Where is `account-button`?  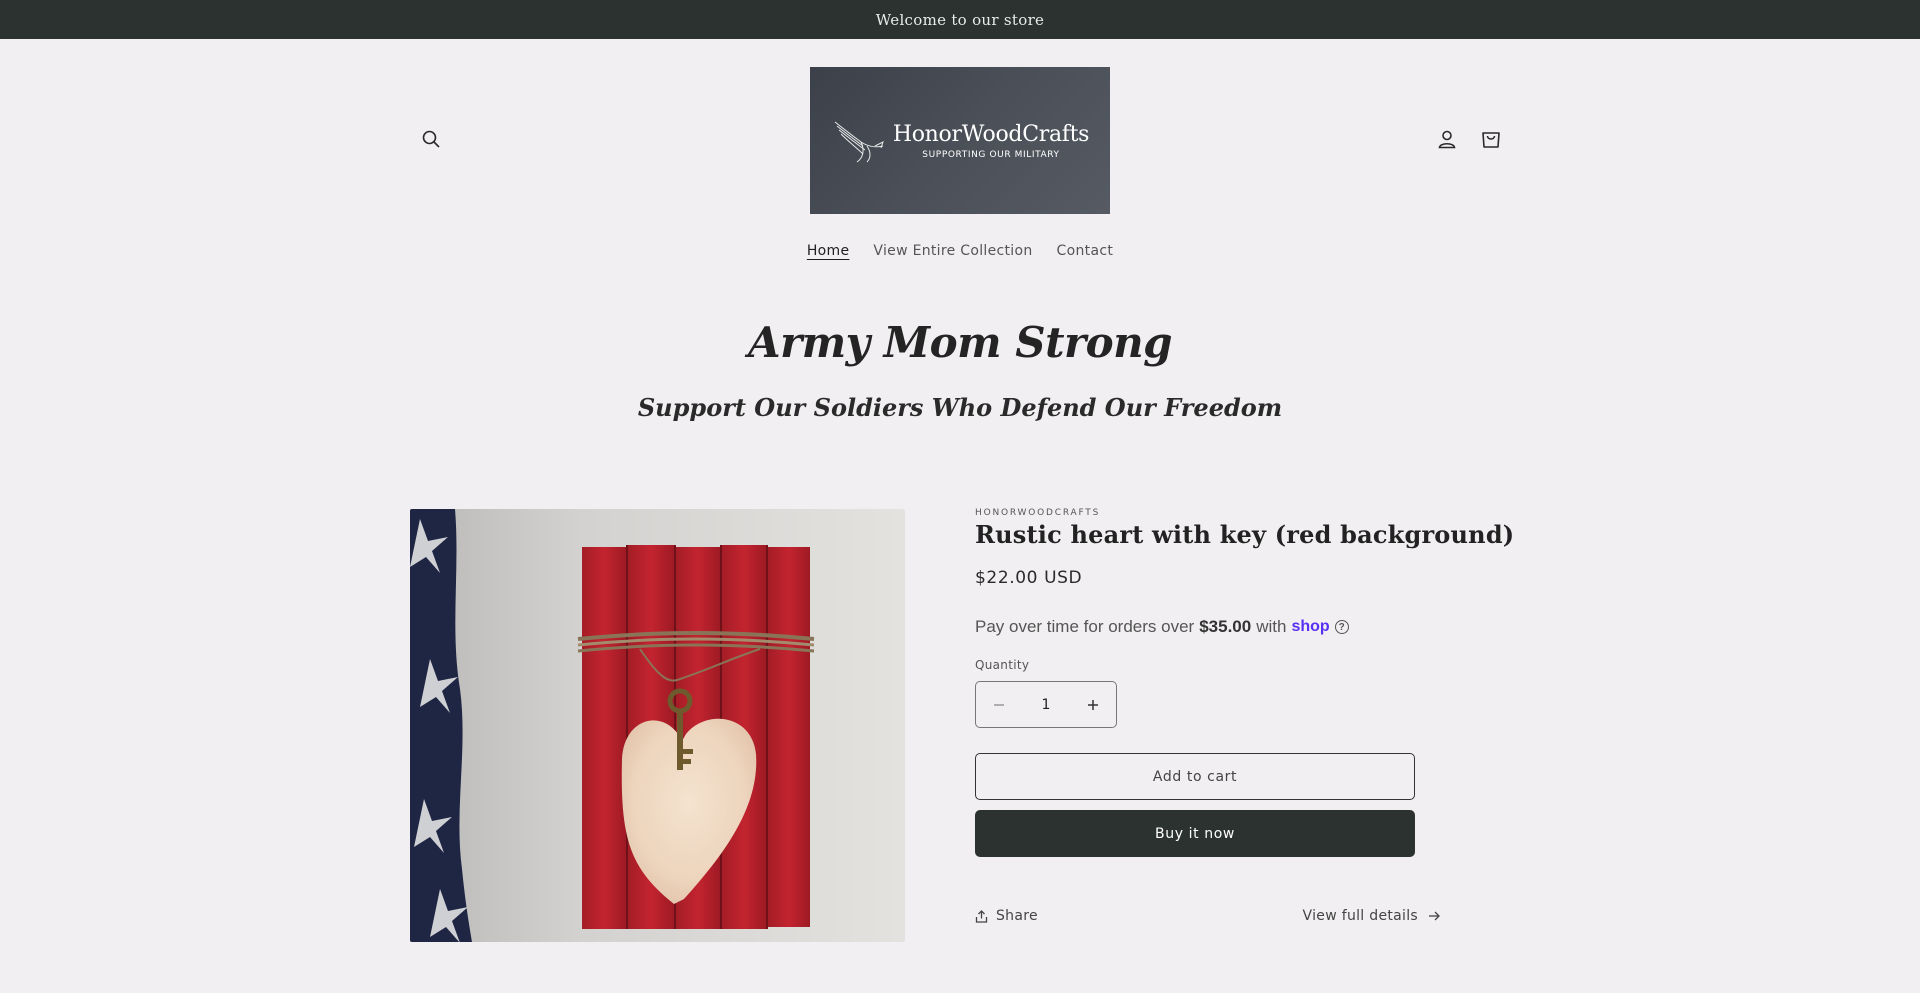 account-button is located at coordinates (1447, 139).